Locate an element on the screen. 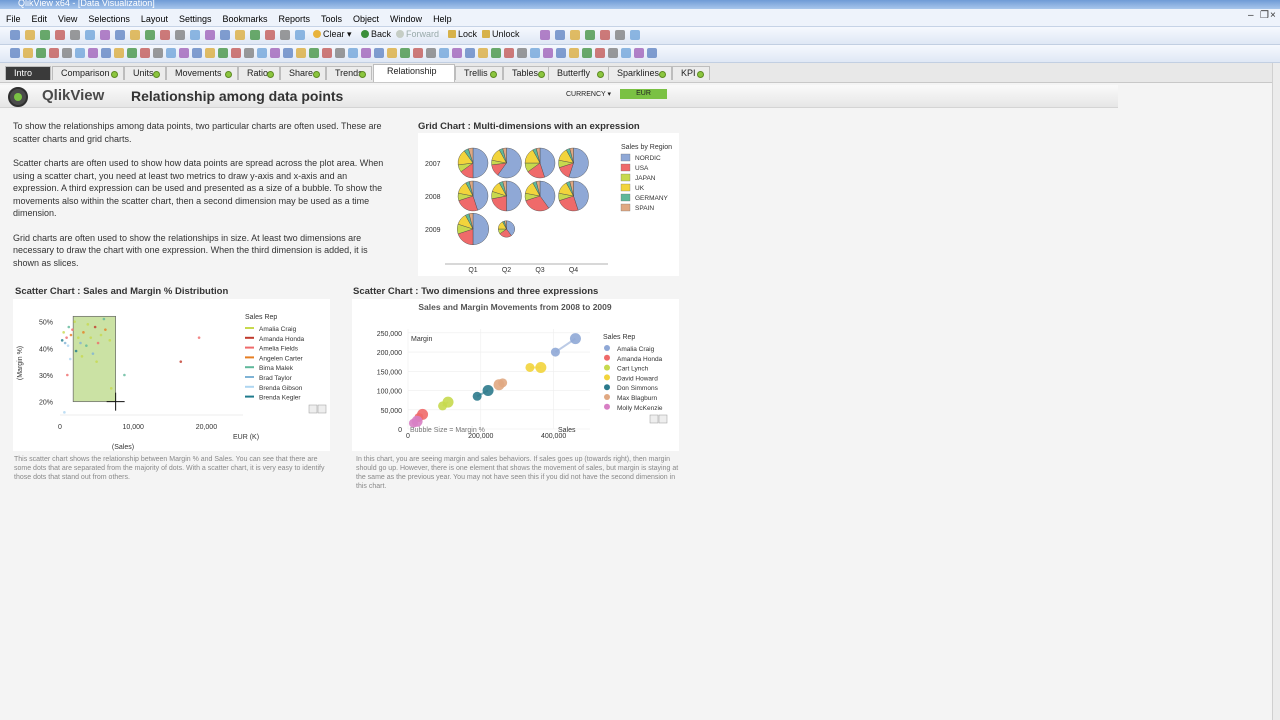 The height and width of the screenshot is (720, 1280). currency-value-cell: EUR is located at coordinates (643, 94).